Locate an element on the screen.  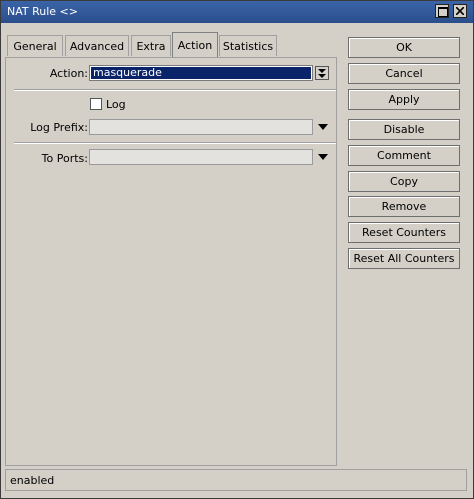
reset-counters-button: Reset Counters is located at coordinates (404, 232).